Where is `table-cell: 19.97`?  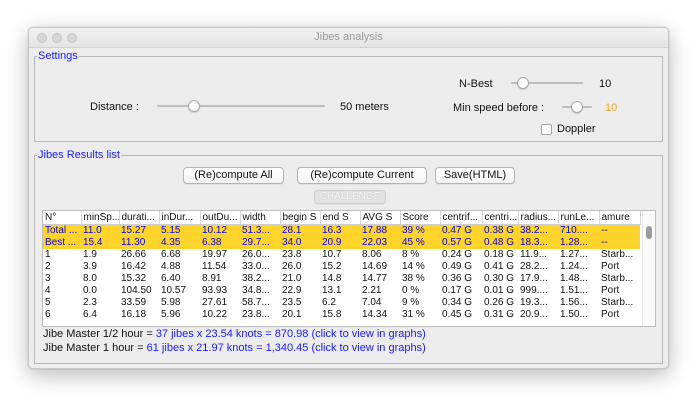 table-cell: 19.97 is located at coordinates (215, 254).